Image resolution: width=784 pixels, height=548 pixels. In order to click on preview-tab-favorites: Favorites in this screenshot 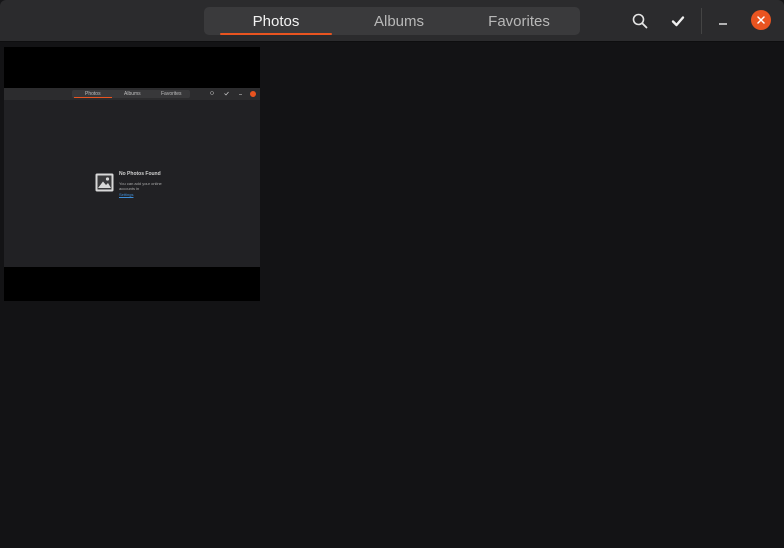, I will do `click(171, 94)`.